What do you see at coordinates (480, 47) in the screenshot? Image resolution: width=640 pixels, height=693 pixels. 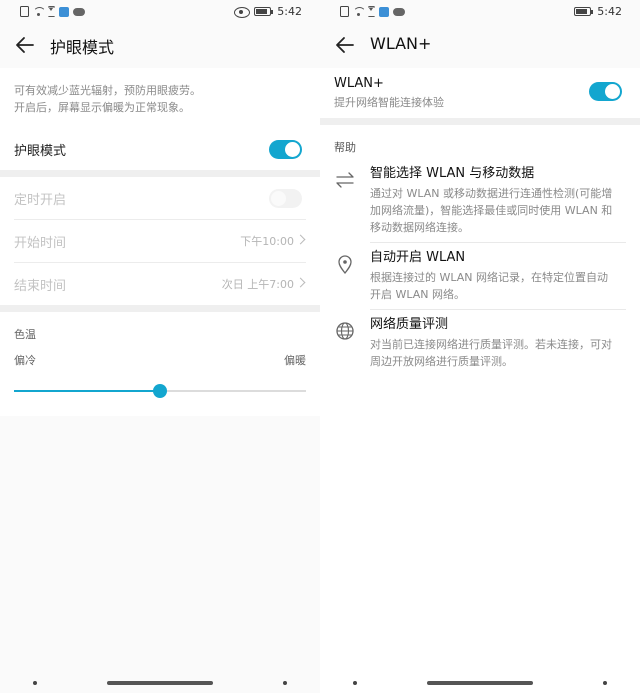 I see `app-header: WLAN+` at bounding box center [480, 47].